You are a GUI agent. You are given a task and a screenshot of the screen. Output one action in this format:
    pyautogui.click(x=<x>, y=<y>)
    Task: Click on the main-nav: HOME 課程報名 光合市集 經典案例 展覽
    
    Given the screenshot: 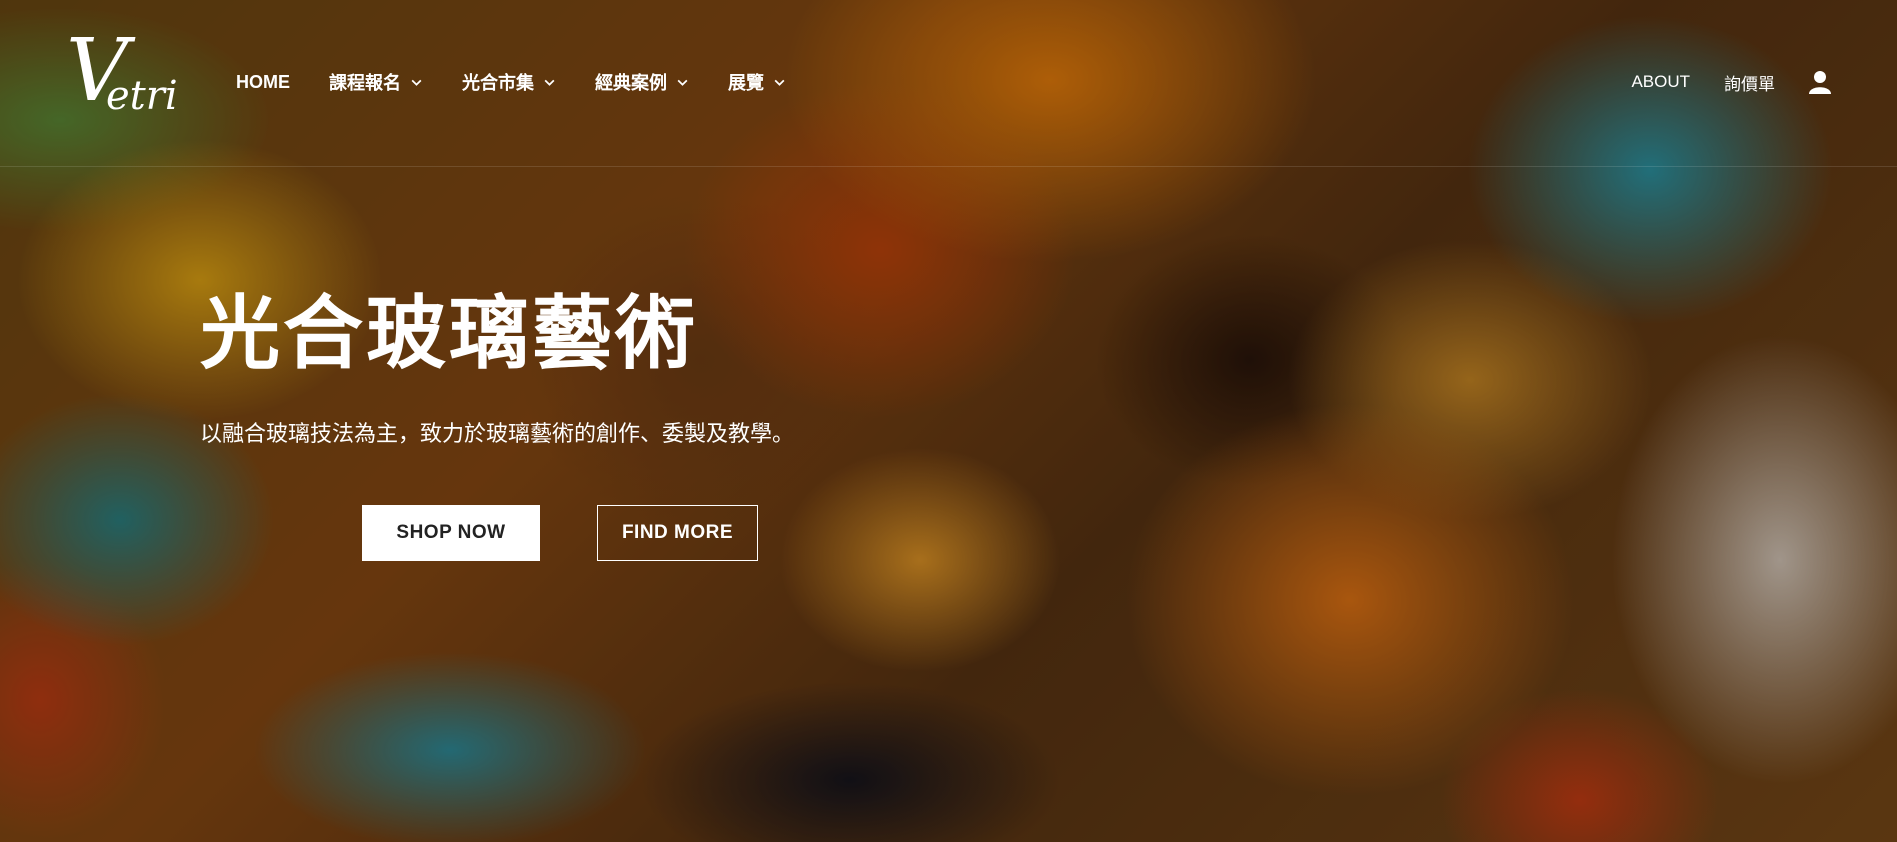 What is the action you would take?
    pyautogui.click(x=530, y=82)
    